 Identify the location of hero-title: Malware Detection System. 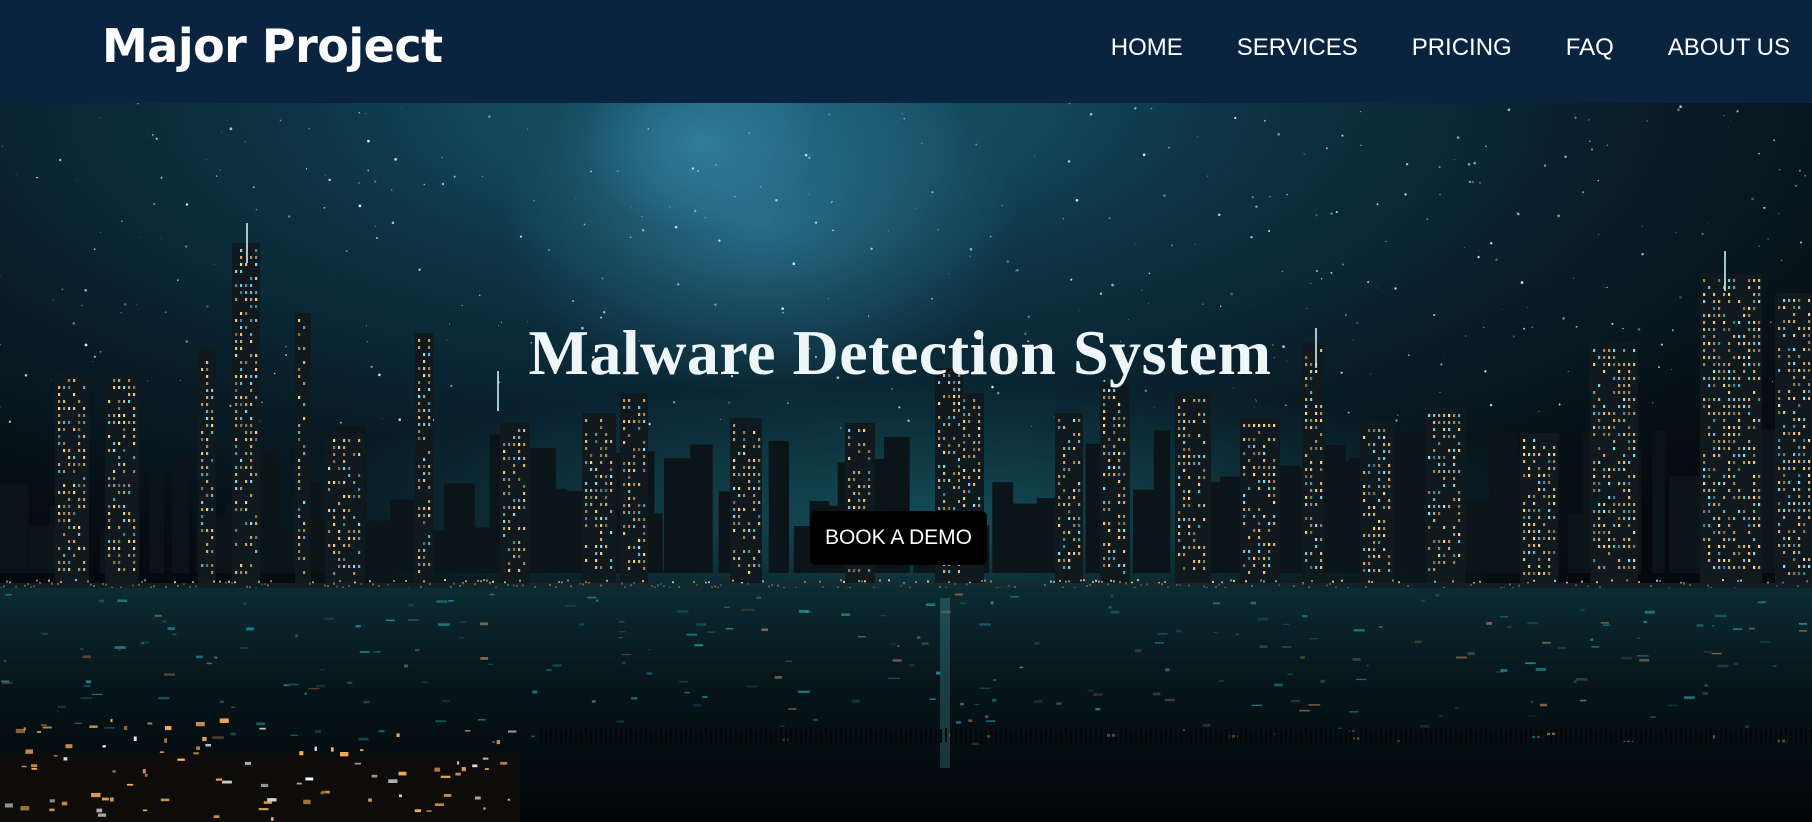
(900, 353).